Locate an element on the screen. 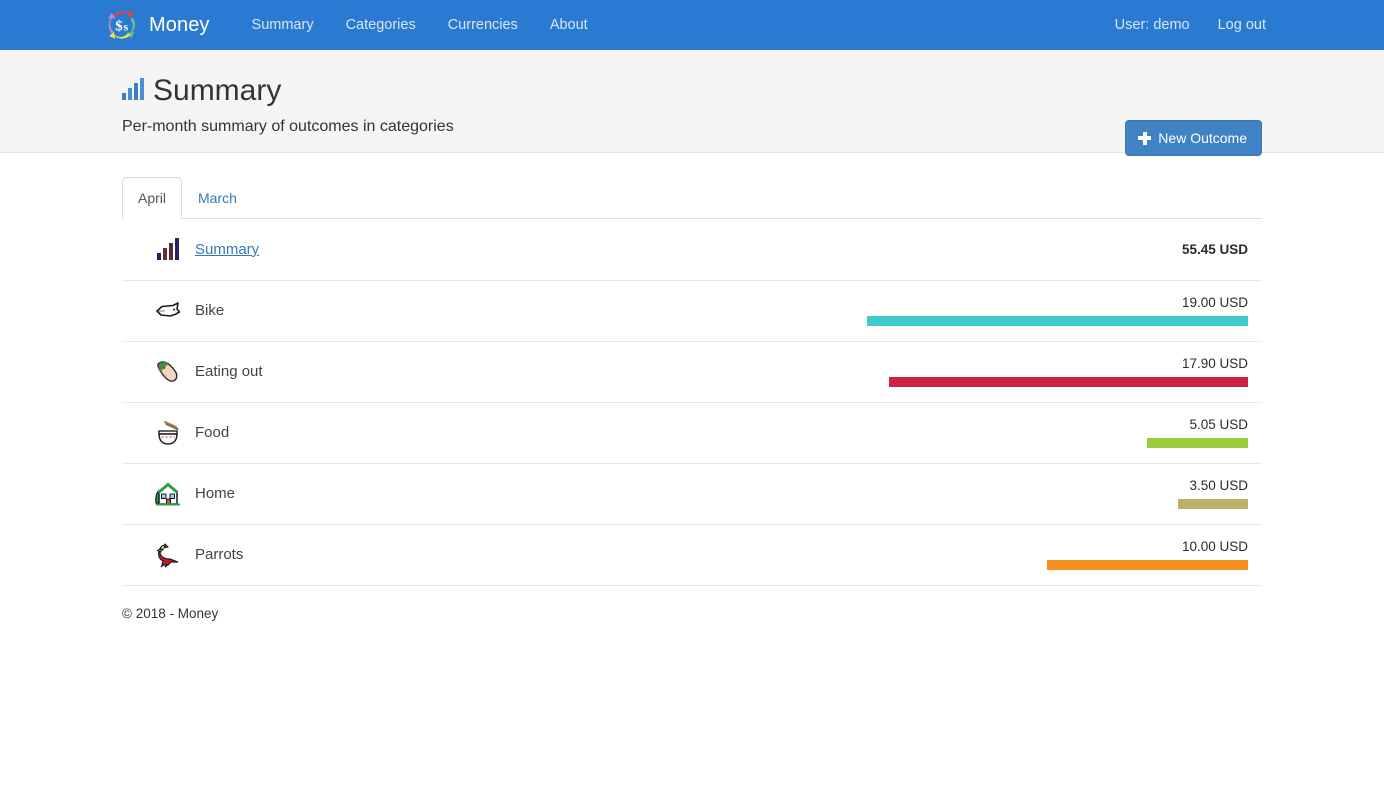 The height and width of the screenshot is (798, 1384). table-row: Home 3.50 USD is located at coordinates (692, 493).